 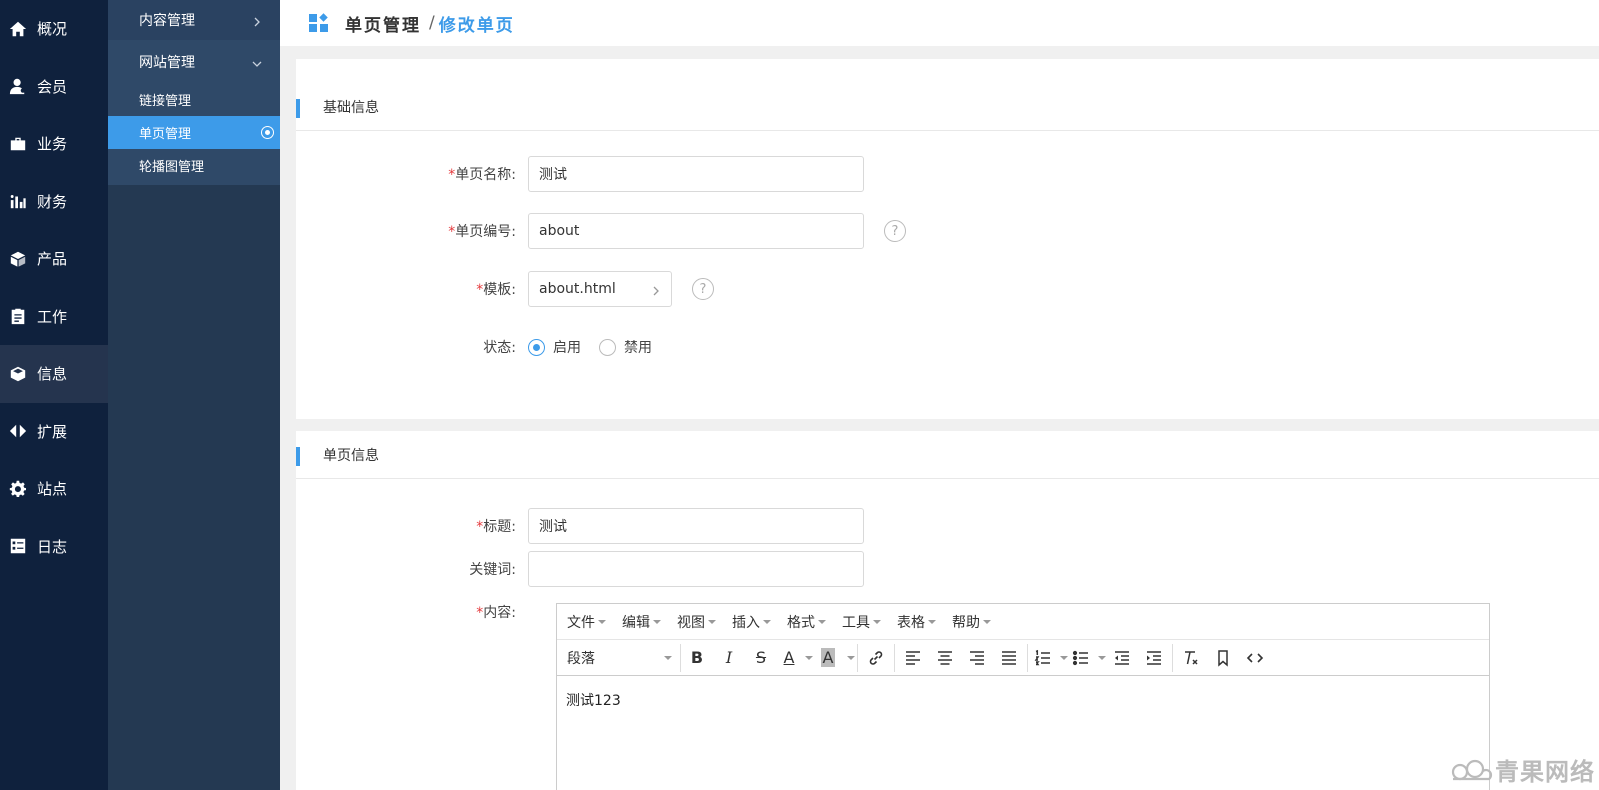 I want to click on sub-group-website: 网站管理, so click(x=194, y=61).